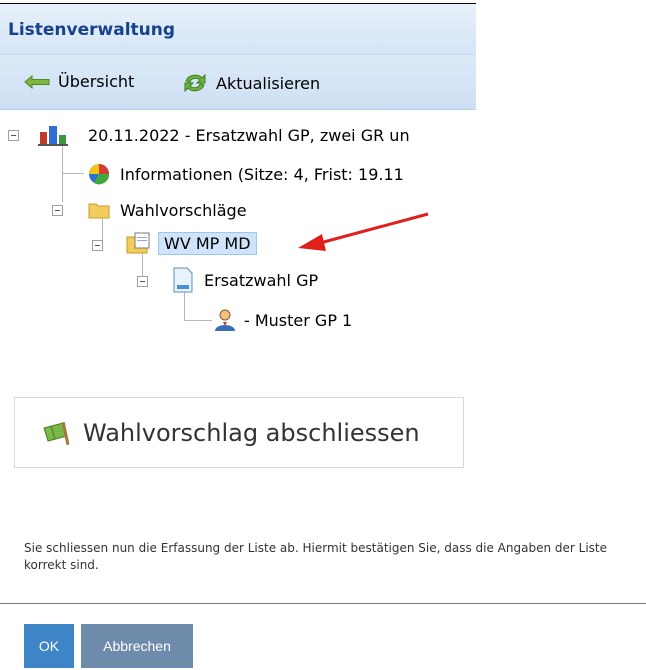 The height and width of the screenshot is (670, 646). Describe the element at coordinates (249, 135) in the screenshot. I see `tree-node-label: 20.11.2022 - Ersatzwahl GP, zwei GR un` at that location.